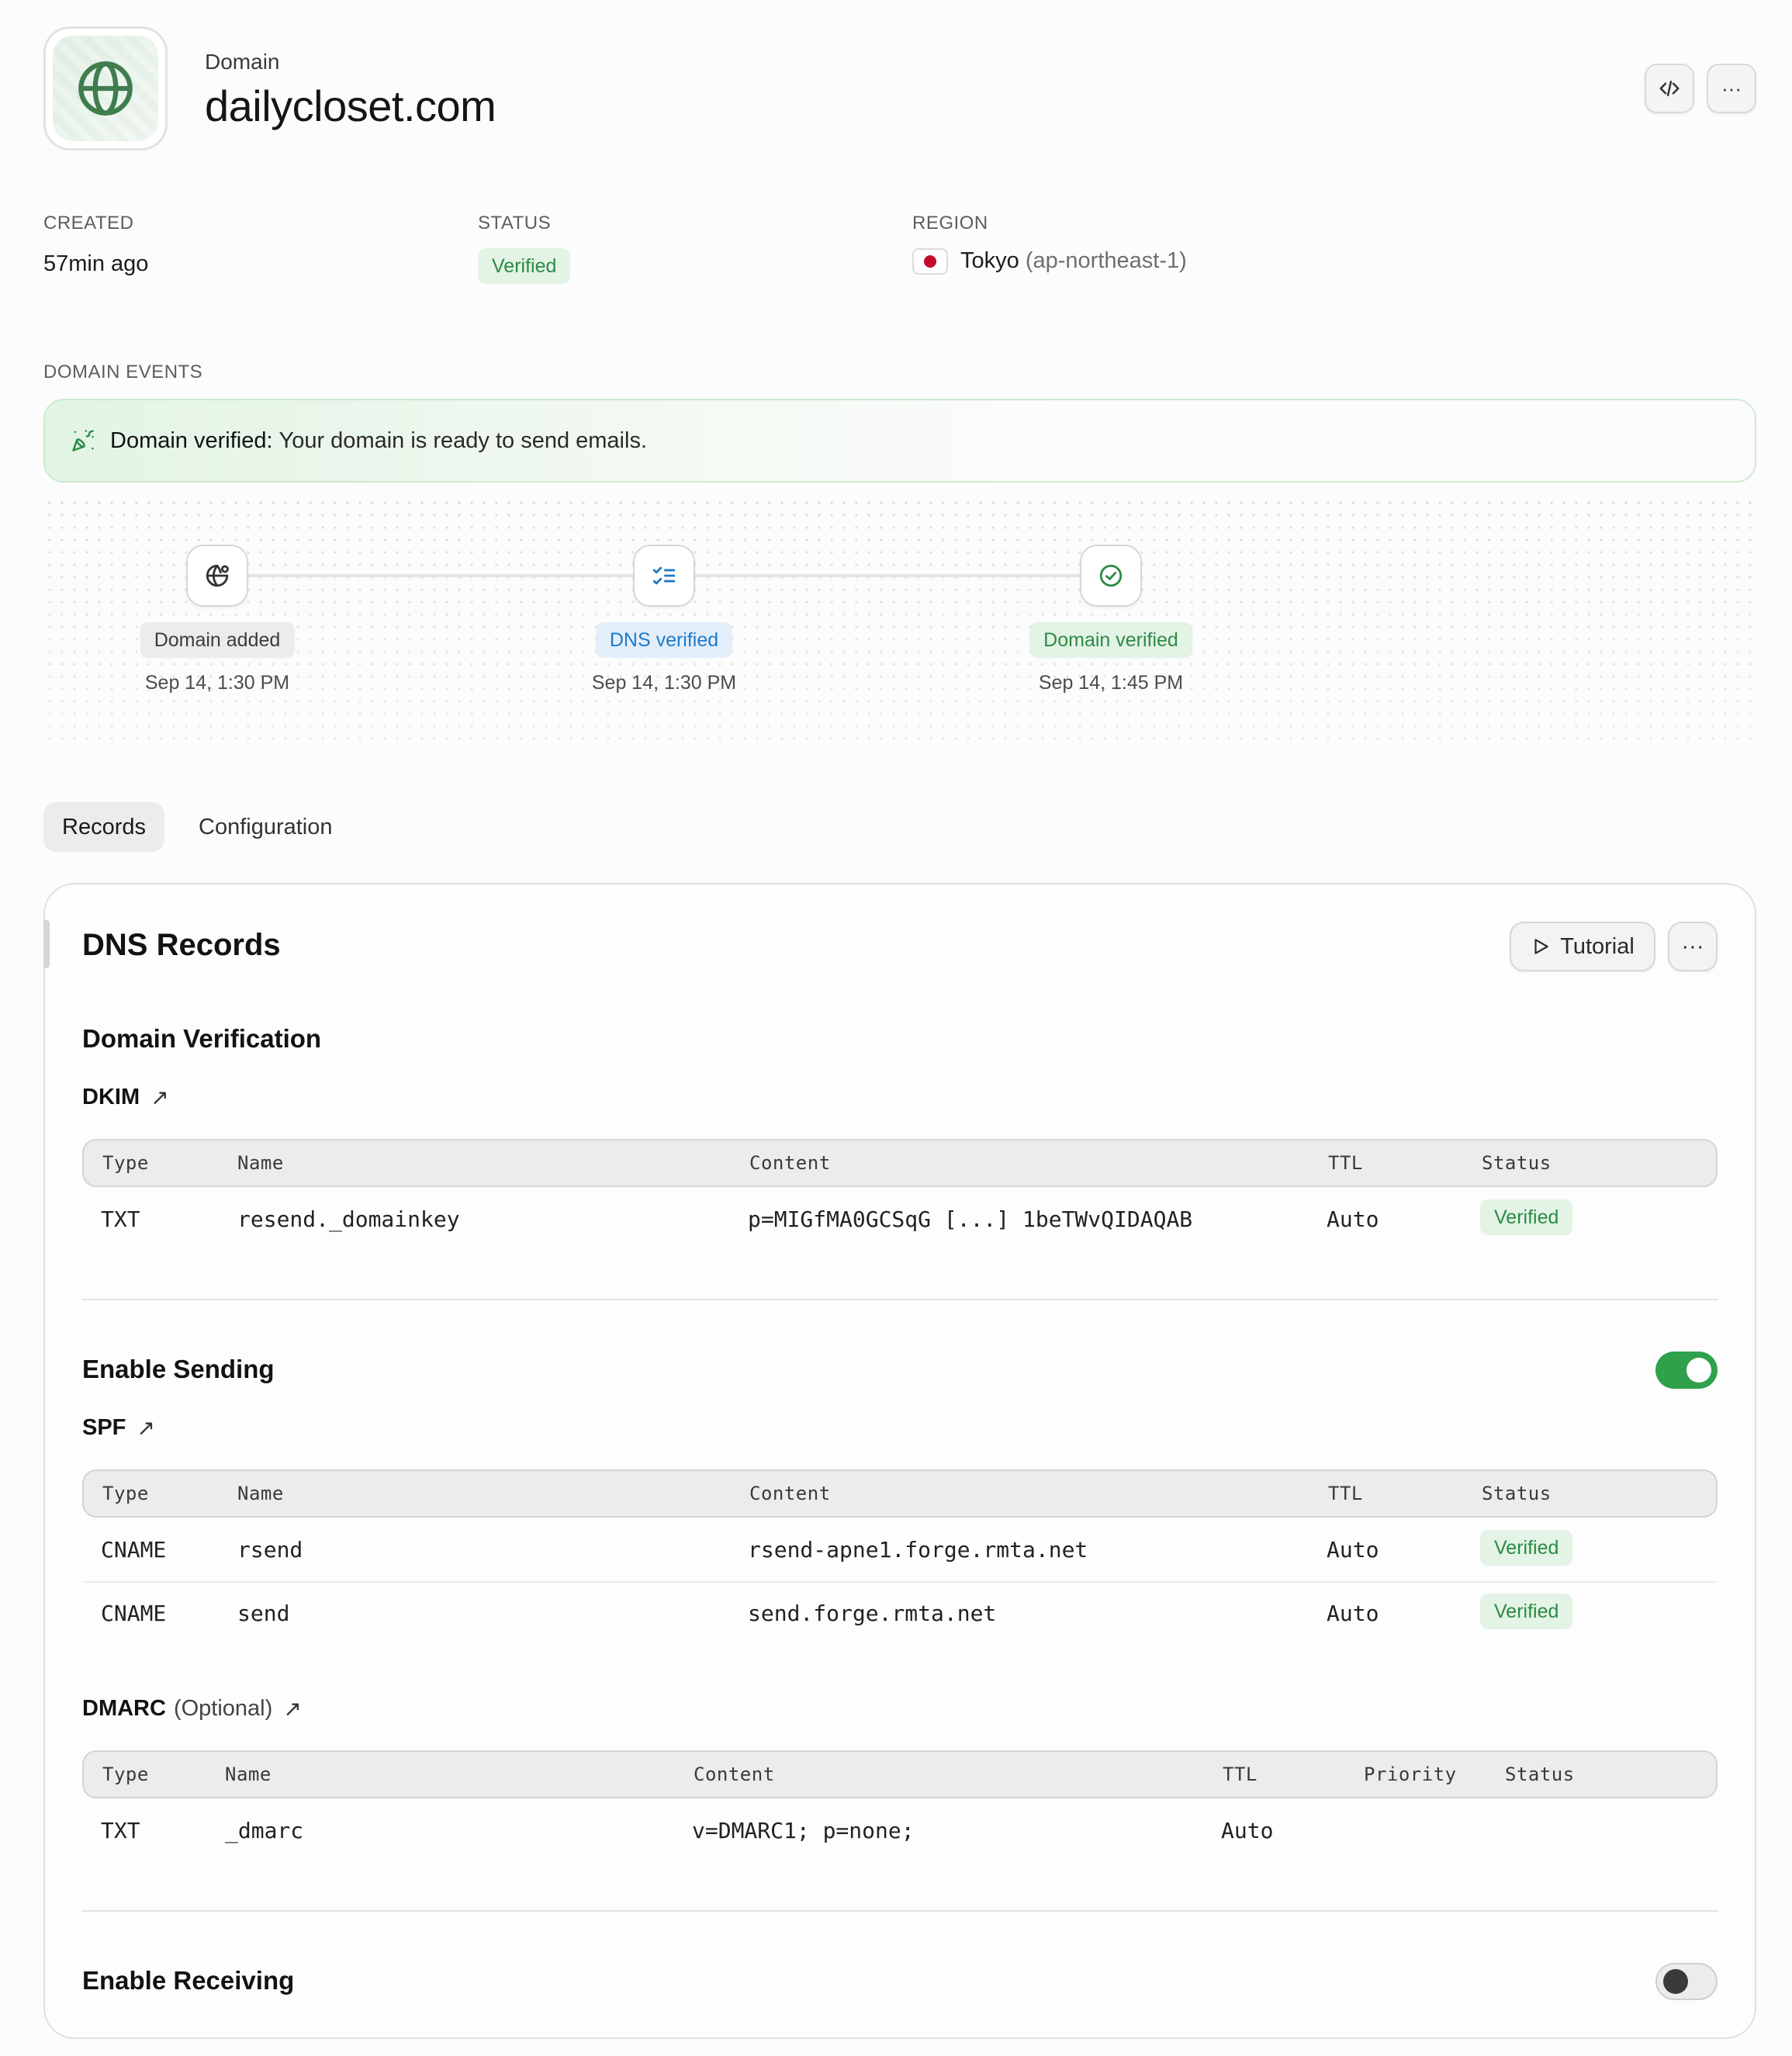 The height and width of the screenshot is (2056, 1792). I want to click on enable-receiving-heading: Enable Receiving, so click(188, 1980).